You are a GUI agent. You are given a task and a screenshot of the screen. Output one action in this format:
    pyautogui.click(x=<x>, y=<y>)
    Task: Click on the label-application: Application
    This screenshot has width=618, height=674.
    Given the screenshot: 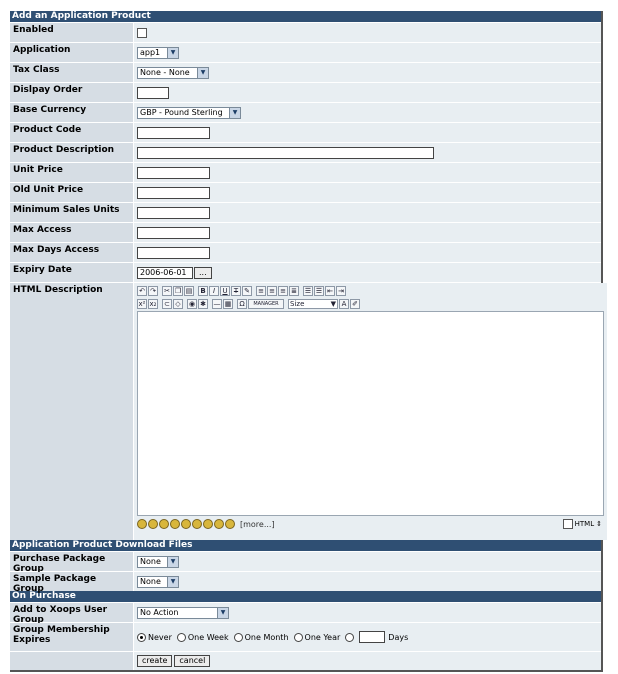 What is the action you would take?
    pyautogui.click(x=71, y=52)
    